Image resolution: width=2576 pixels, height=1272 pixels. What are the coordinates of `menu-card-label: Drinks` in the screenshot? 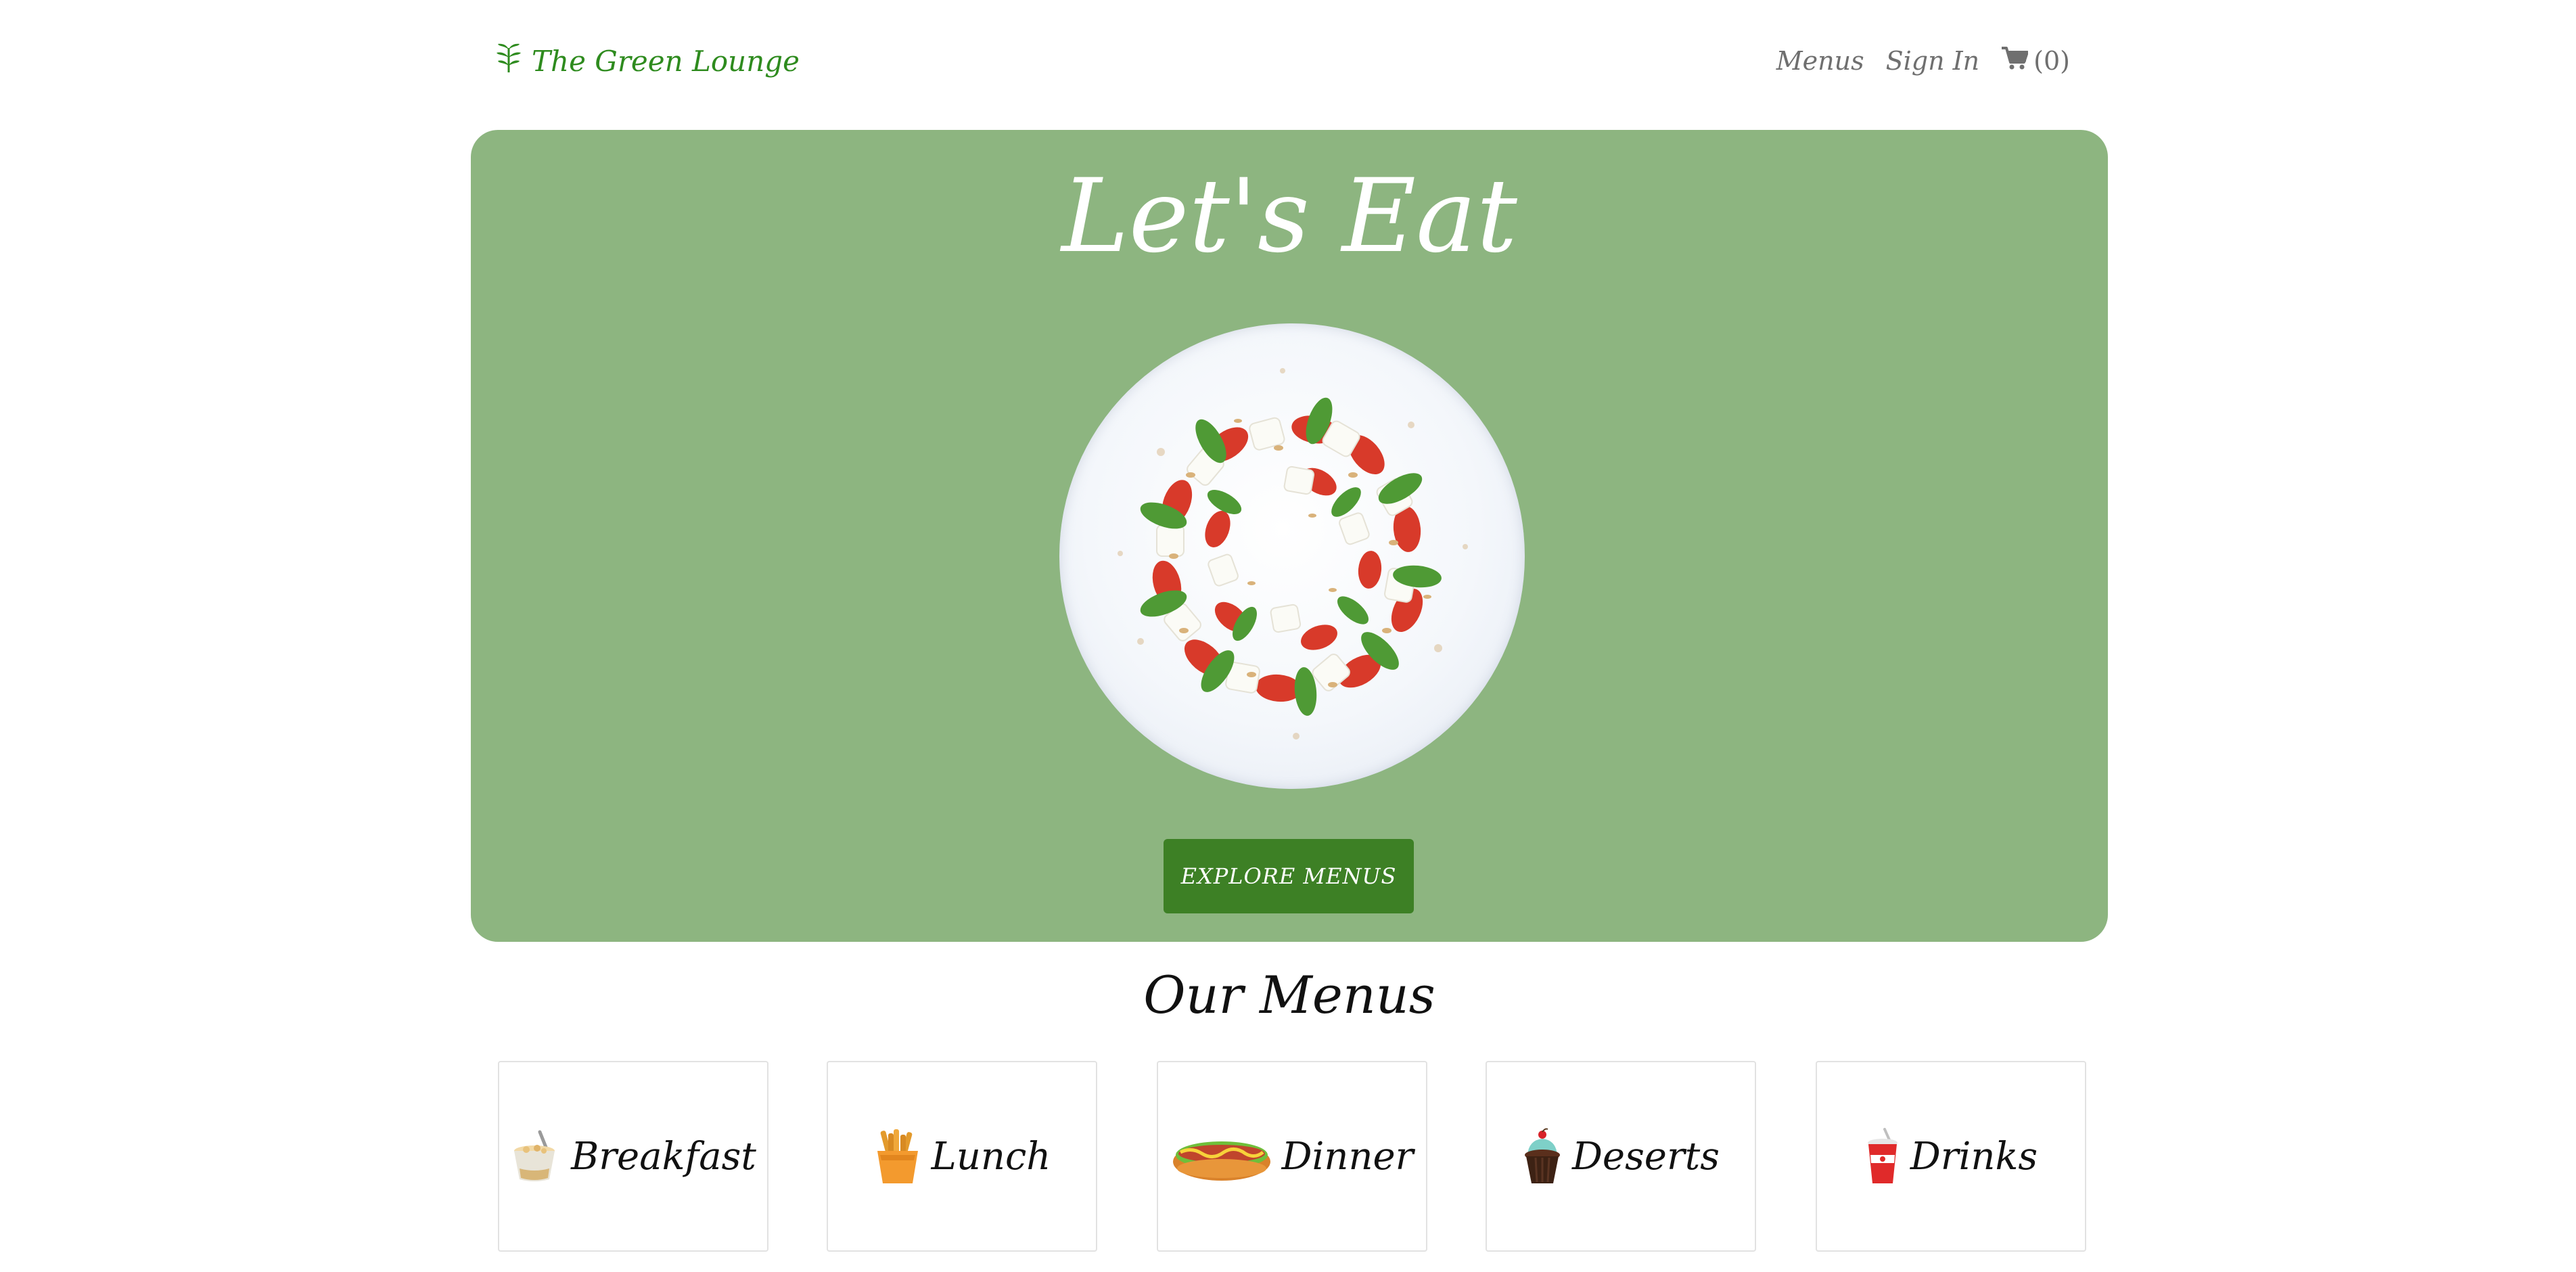 It's located at (1974, 1156).